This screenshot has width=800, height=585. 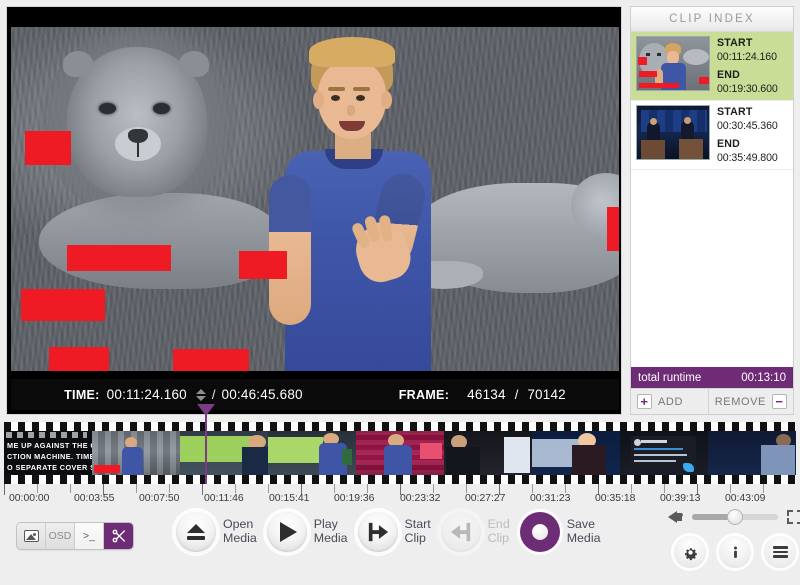 What do you see at coordinates (539, 532) in the screenshot?
I see `save-media-button` at bounding box center [539, 532].